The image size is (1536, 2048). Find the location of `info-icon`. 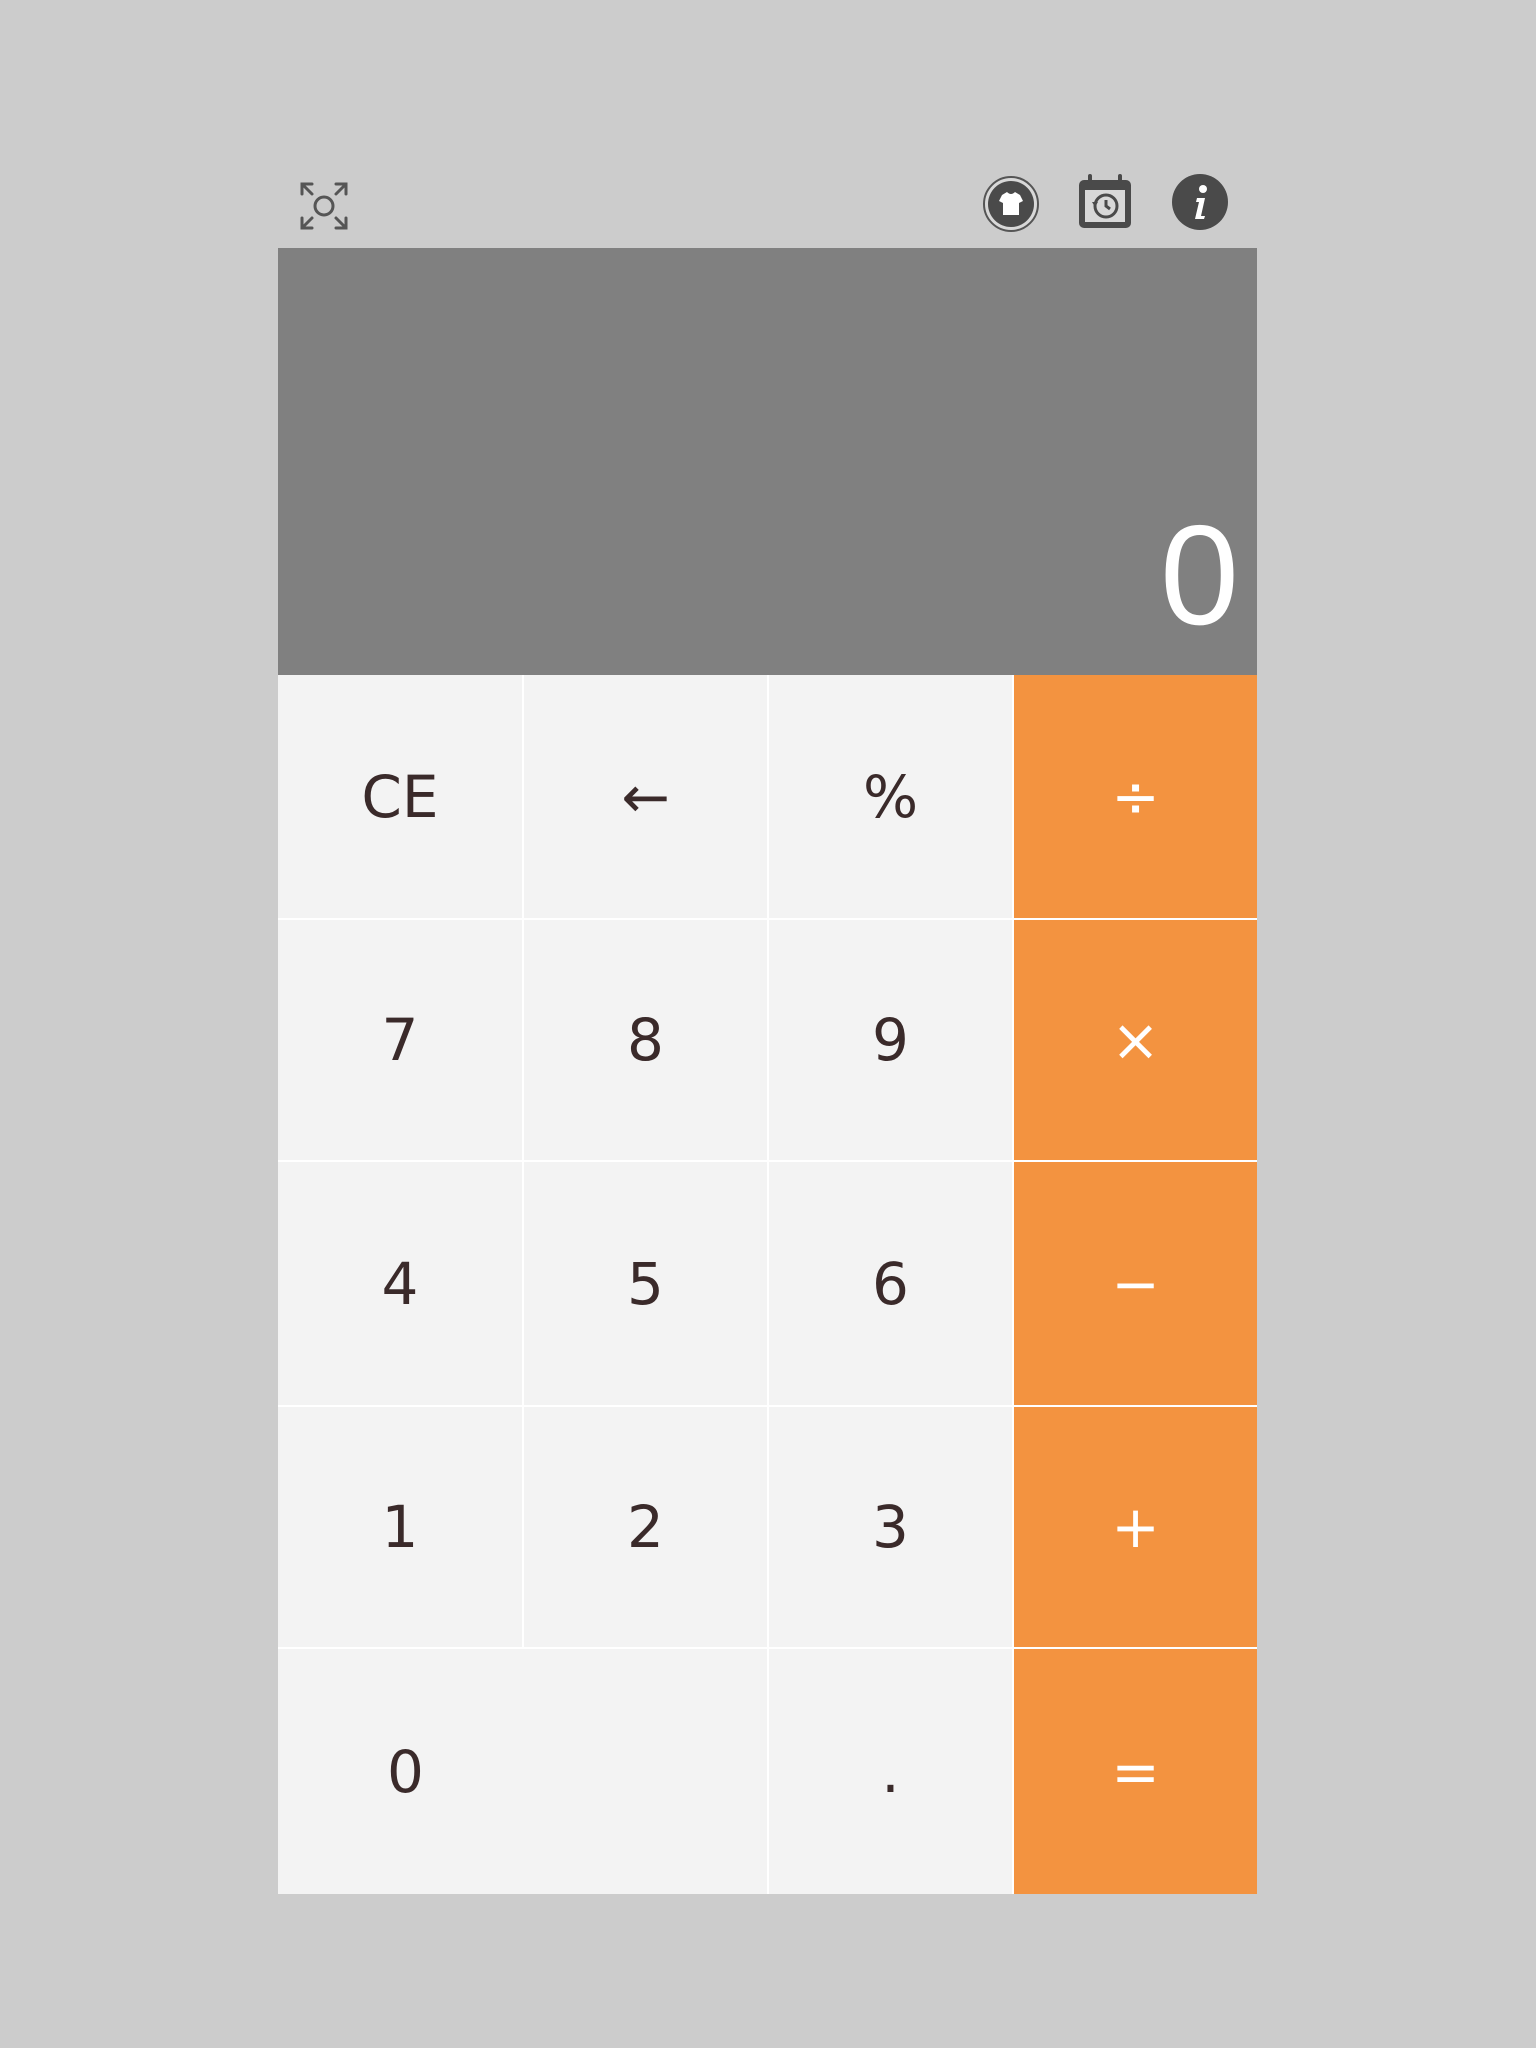

info-icon is located at coordinates (1200, 202).